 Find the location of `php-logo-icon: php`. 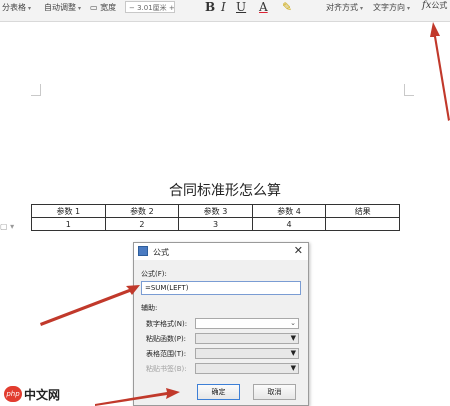

php-logo-icon: php is located at coordinates (13, 394).